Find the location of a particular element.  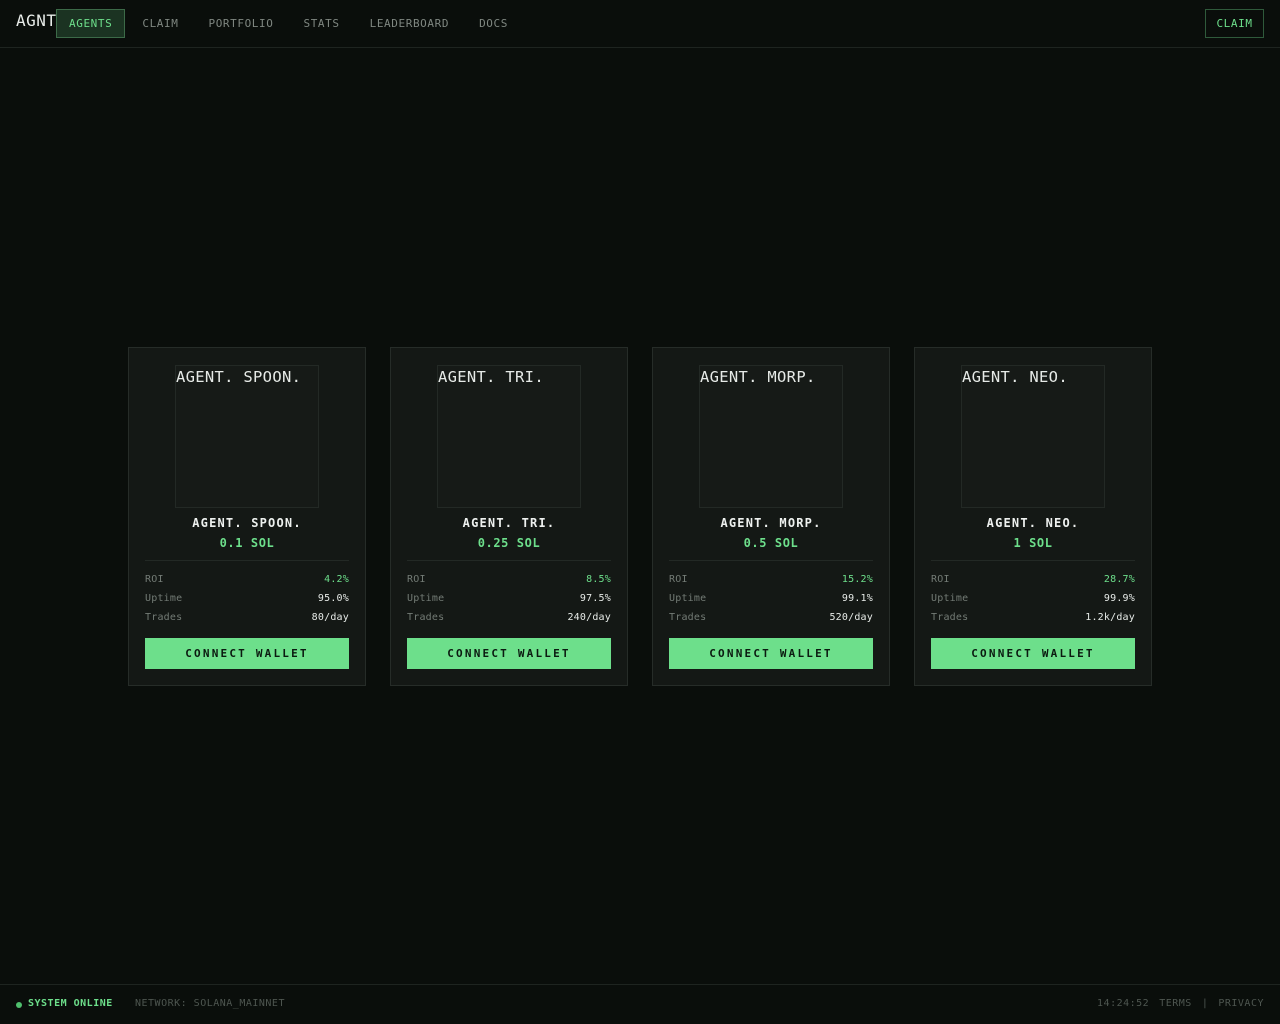

agent-price: 0.1 SOL is located at coordinates (247, 543).